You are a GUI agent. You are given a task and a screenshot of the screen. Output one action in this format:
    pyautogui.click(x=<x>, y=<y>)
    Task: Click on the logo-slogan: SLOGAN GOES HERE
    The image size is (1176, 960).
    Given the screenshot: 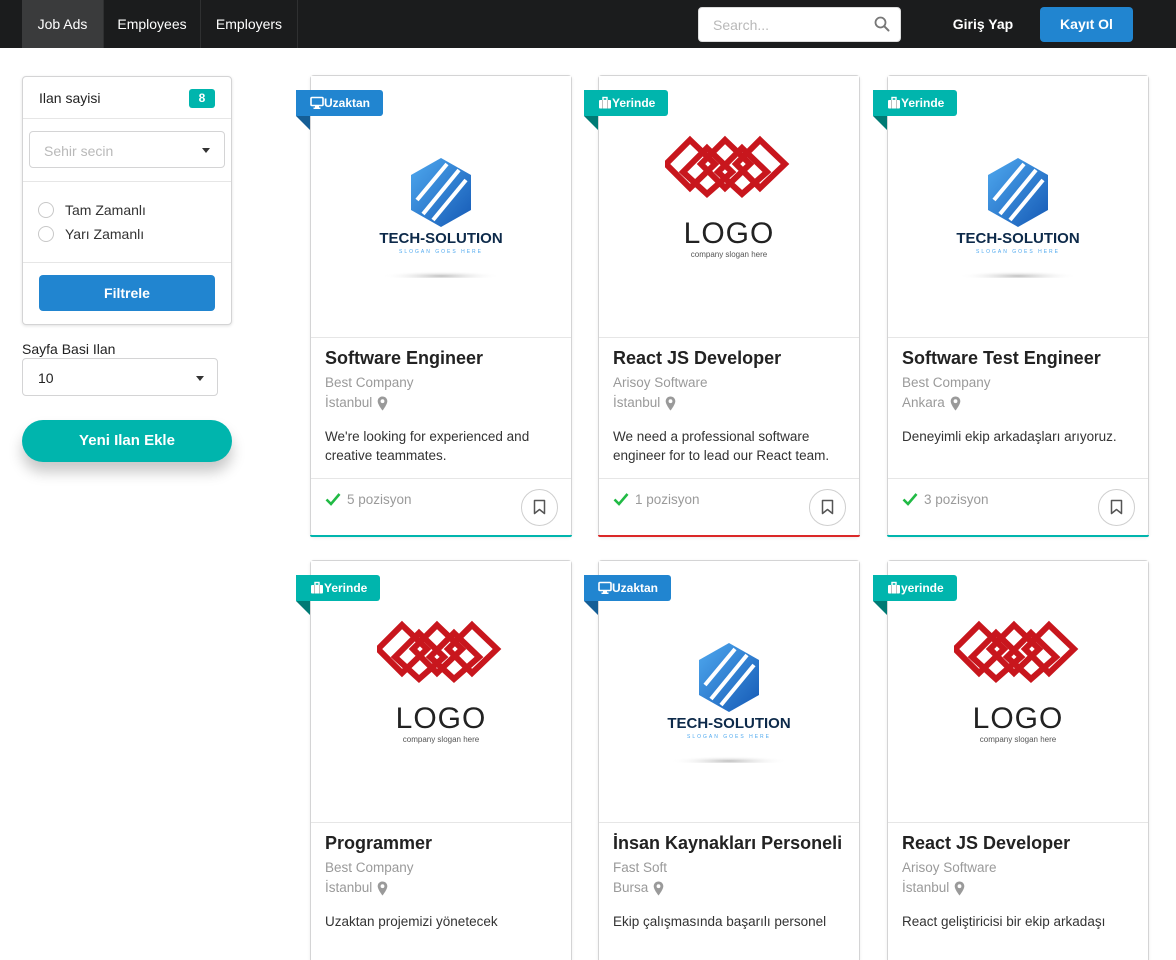 What is the action you would take?
    pyautogui.click(x=1018, y=252)
    